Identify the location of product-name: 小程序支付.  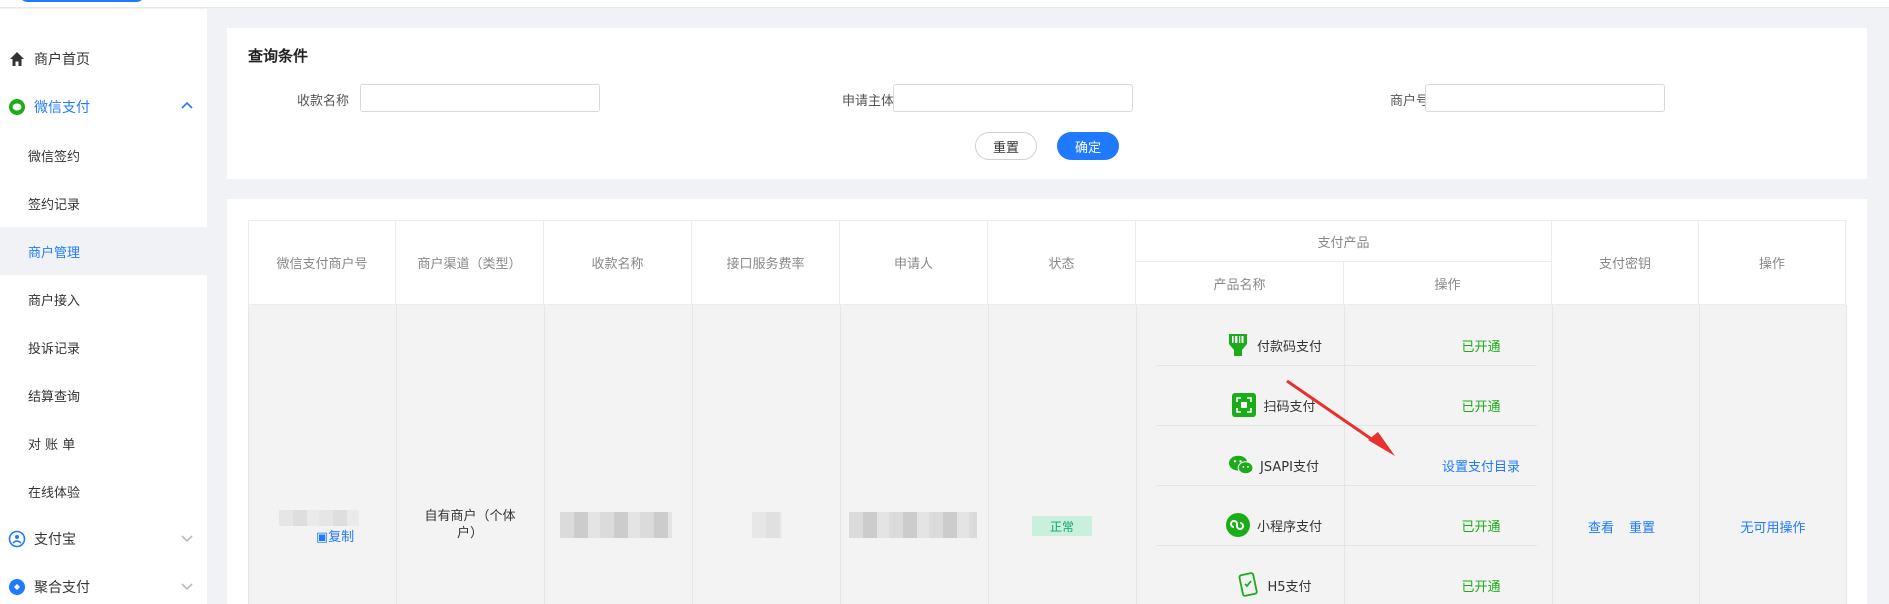
(1289, 527).